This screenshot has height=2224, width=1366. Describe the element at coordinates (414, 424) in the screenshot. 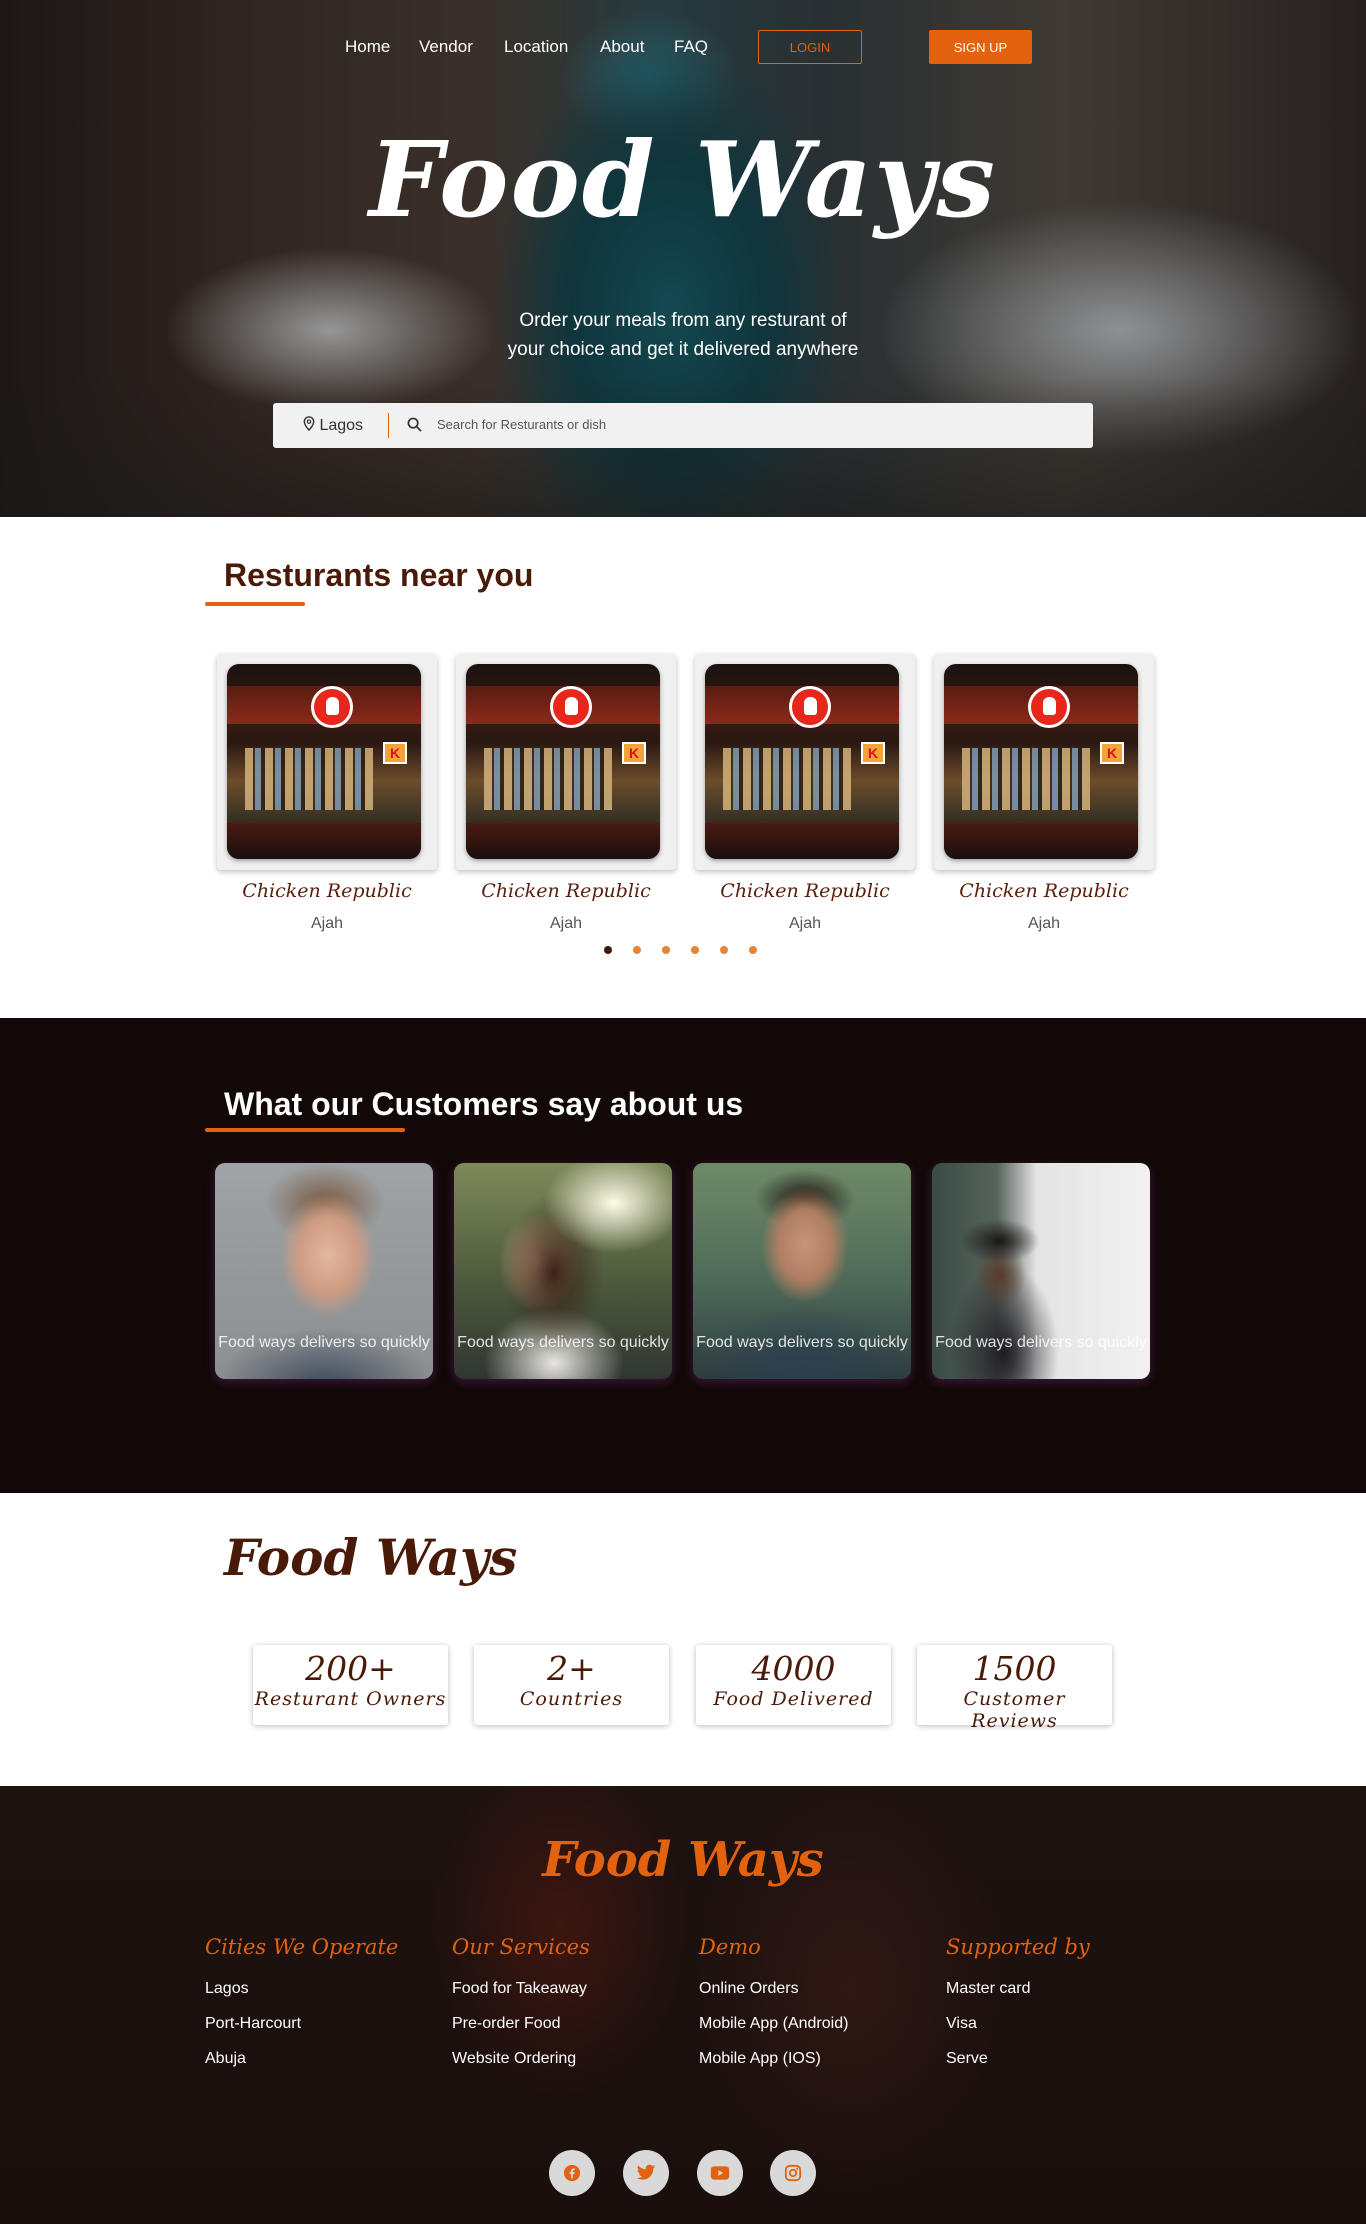

I see `search-icon` at that location.